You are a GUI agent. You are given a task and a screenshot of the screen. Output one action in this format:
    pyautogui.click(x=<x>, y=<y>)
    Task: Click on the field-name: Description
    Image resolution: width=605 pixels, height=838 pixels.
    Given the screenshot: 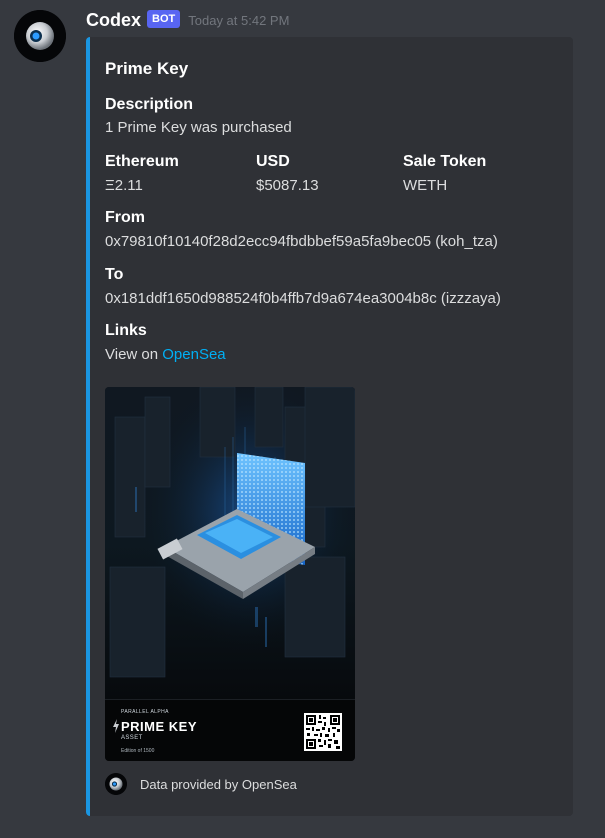 What is the action you would take?
    pyautogui.click(x=149, y=104)
    